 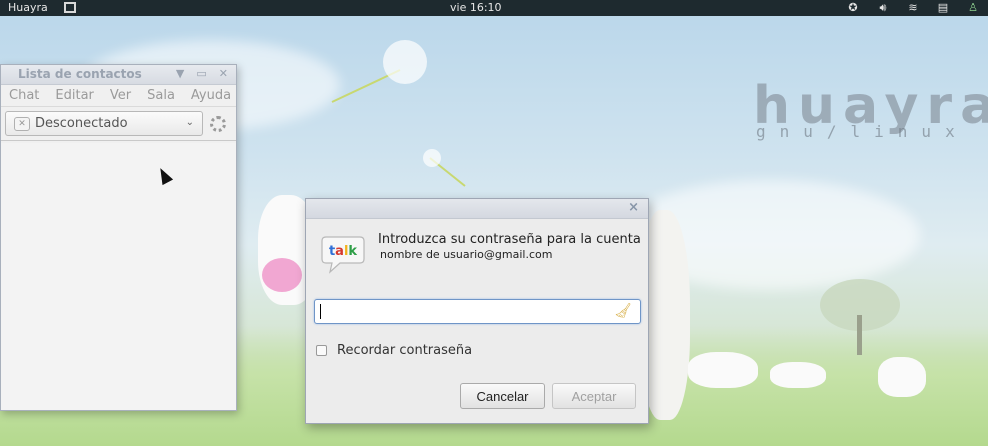 I want to click on huayra-logo-subtitle: gnu/linux, so click(x=862, y=131).